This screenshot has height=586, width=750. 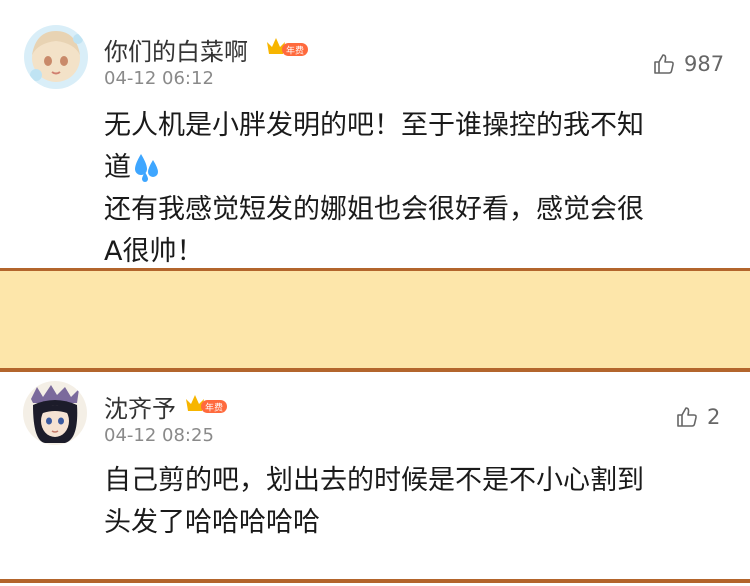 What do you see at coordinates (714, 417) in the screenshot?
I see `like-count: 2` at bounding box center [714, 417].